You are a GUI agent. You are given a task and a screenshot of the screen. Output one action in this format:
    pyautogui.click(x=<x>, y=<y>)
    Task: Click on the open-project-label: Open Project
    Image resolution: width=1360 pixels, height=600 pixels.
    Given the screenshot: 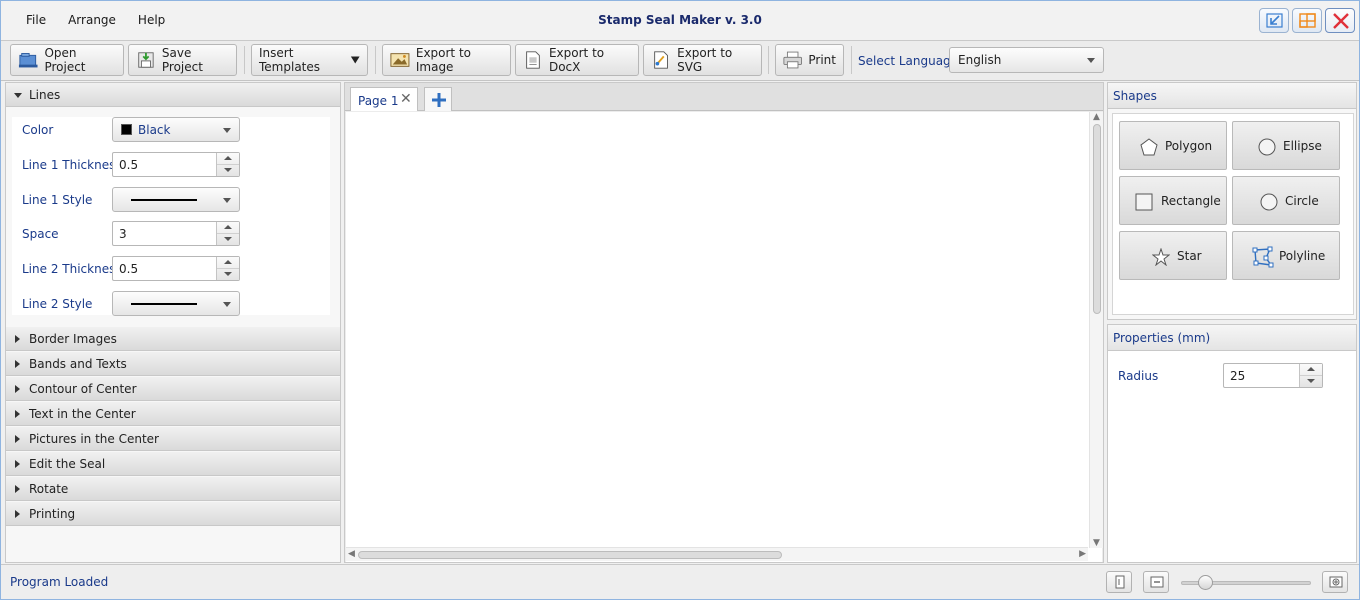 What is the action you would take?
    pyautogui.click(x=65, y=60)
    